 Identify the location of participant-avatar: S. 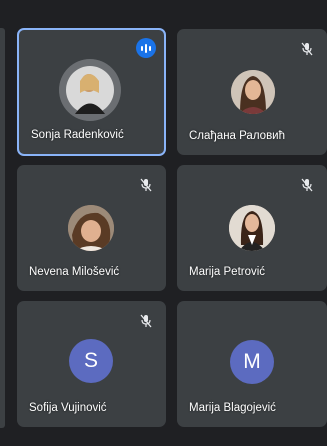
(91, 361).